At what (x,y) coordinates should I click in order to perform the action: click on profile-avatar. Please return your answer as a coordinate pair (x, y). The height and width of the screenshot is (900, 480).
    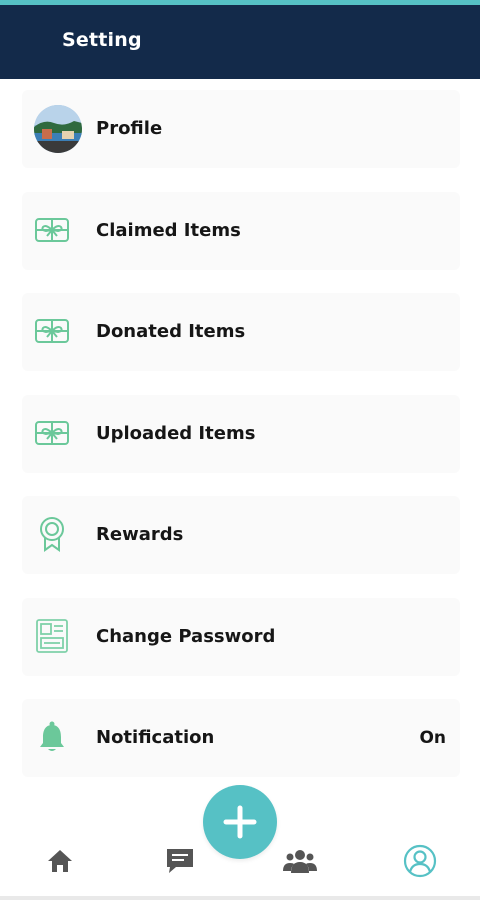
    Looking at the image, I should click on (58, 129).